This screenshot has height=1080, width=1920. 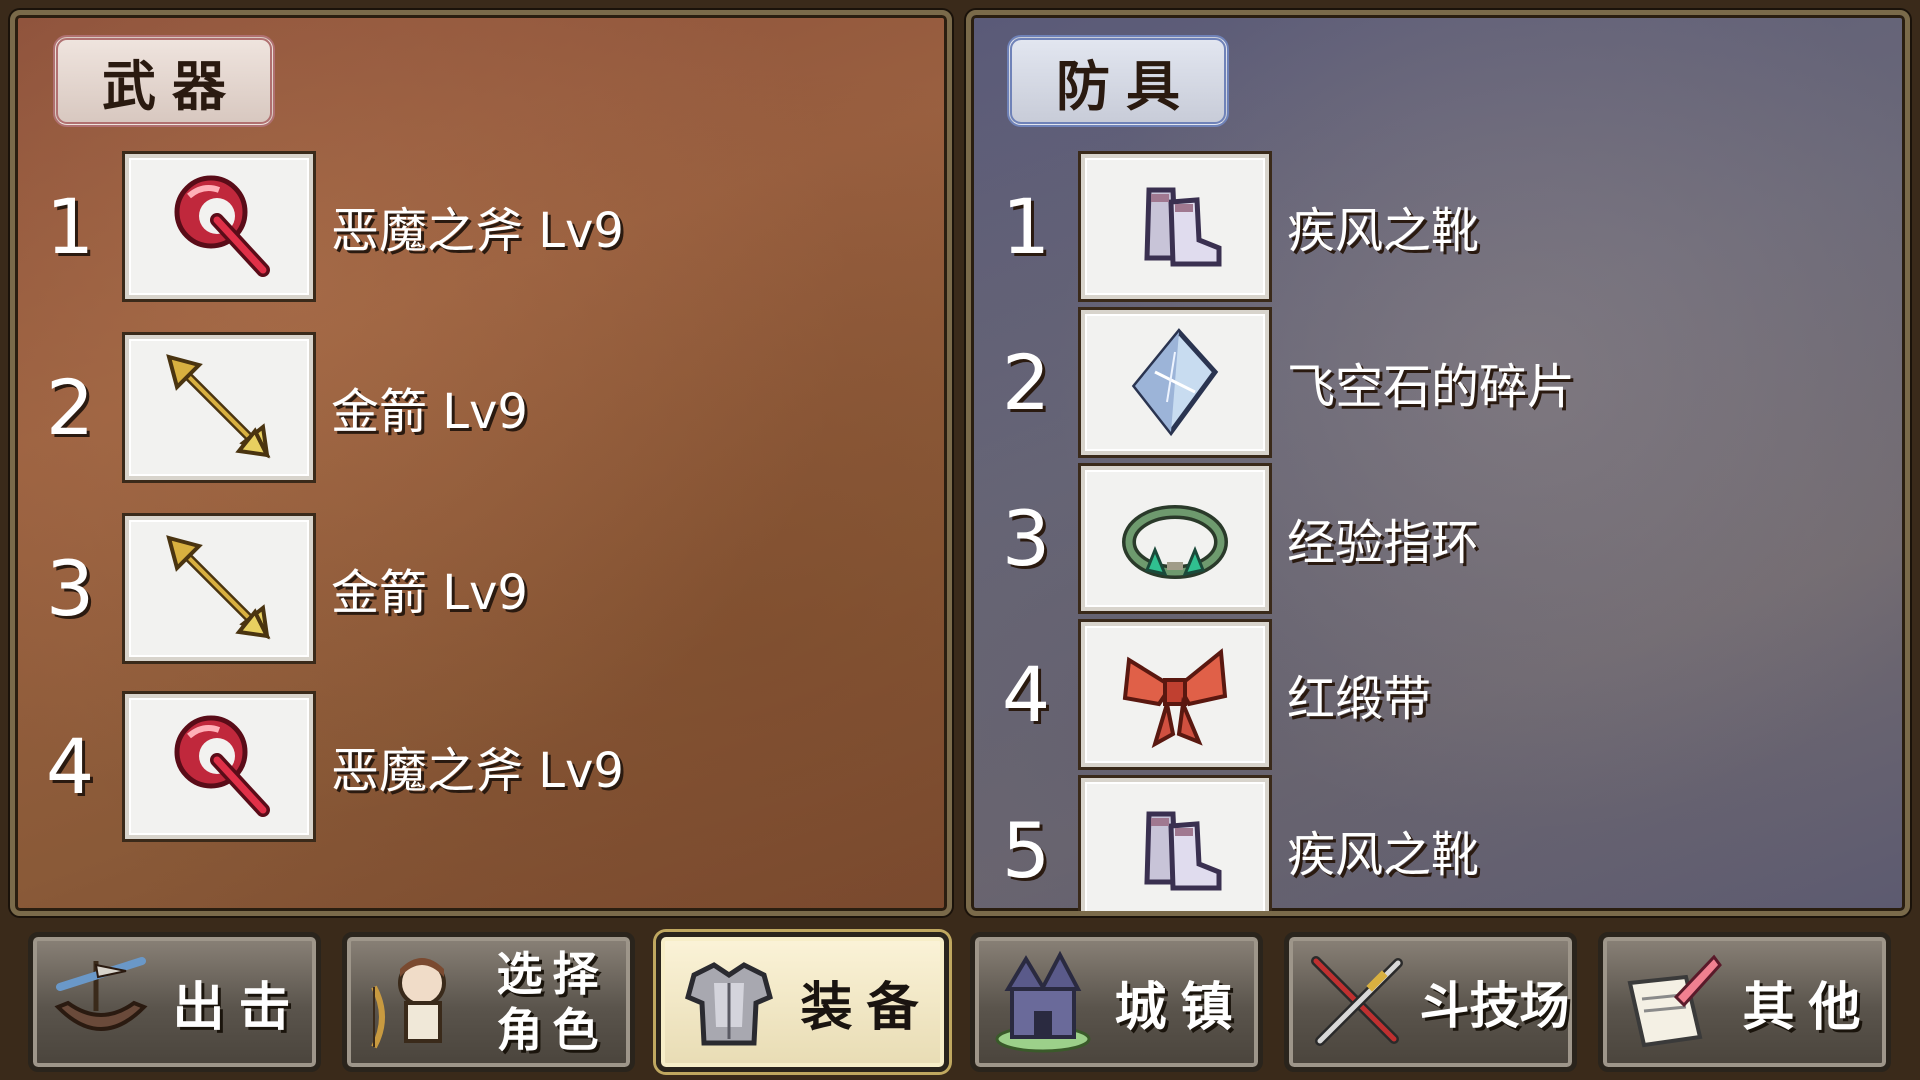 What do you see at coordinates (1808, 1007) in the screenshot?
I see `other-label: 其他` at bounding box center [1808, 1007].